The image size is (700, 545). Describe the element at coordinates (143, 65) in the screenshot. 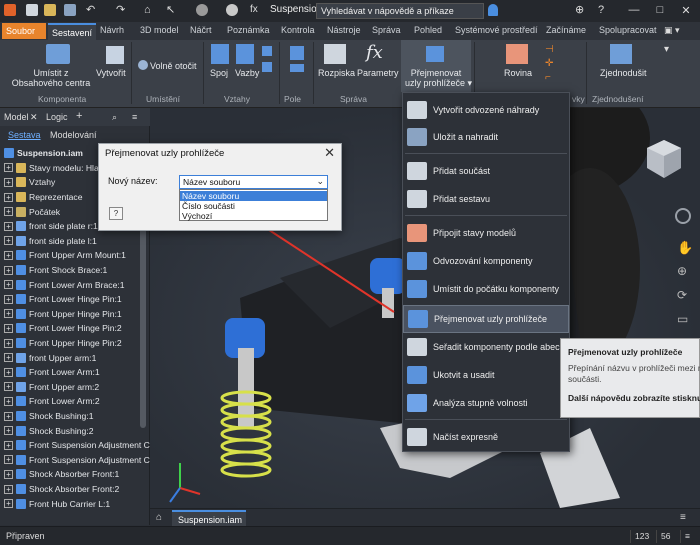

I see `free-orbit-icon` at that location.